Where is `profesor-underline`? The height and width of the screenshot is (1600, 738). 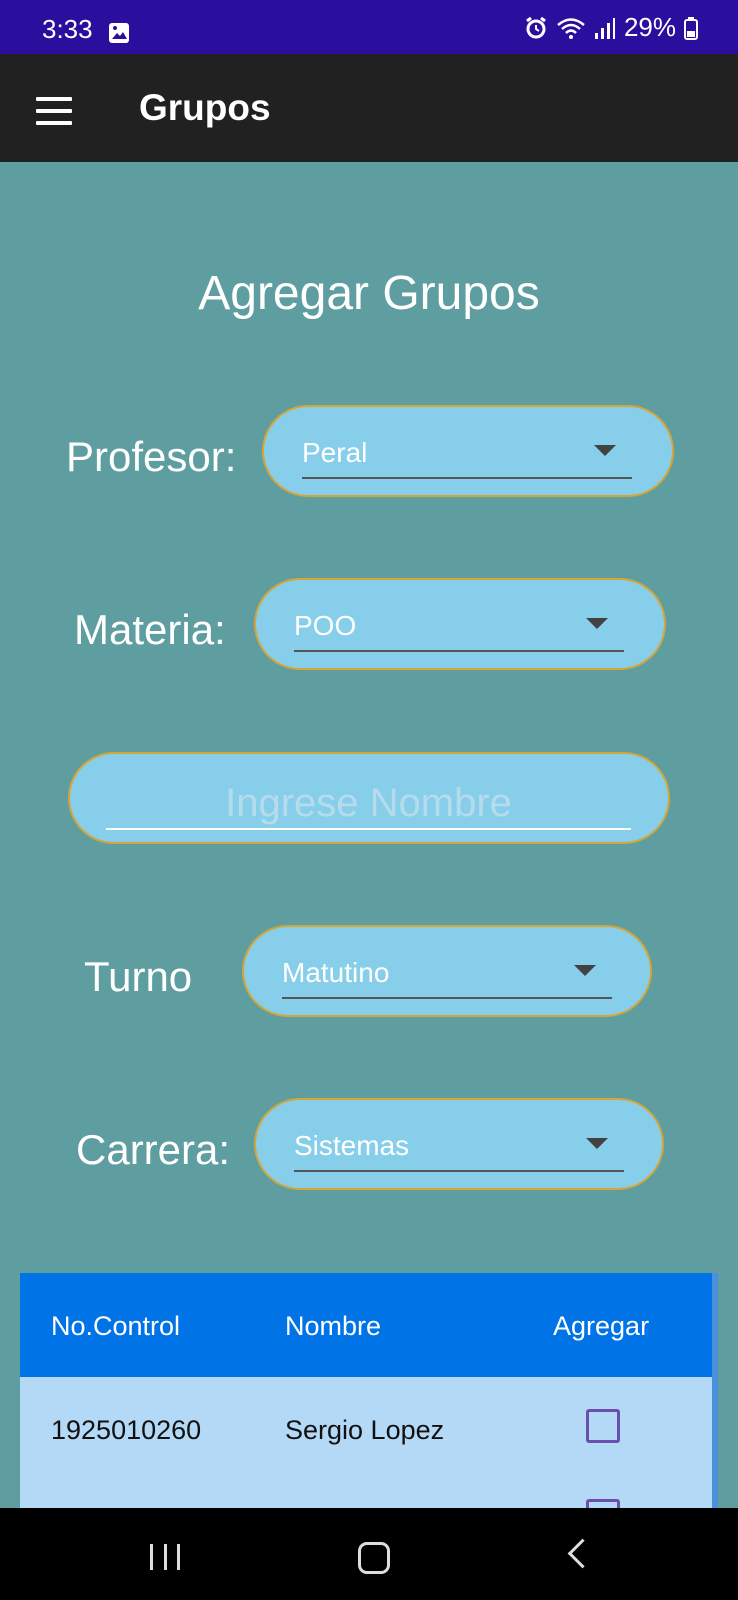
profesor-underline is located at coordinates (467, 478).